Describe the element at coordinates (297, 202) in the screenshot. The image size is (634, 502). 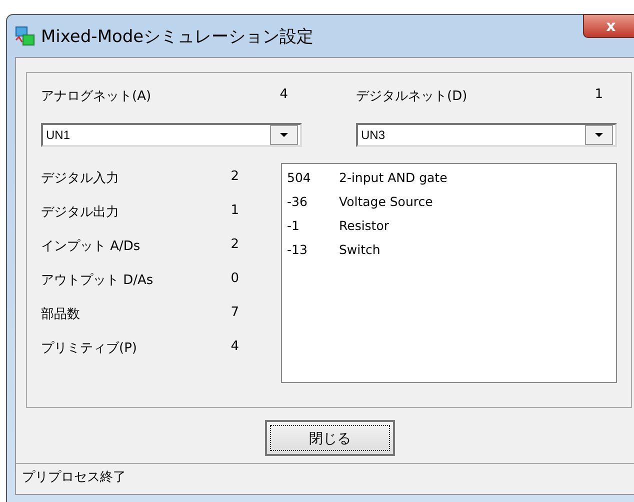
I see `part-id: -36` at that location.